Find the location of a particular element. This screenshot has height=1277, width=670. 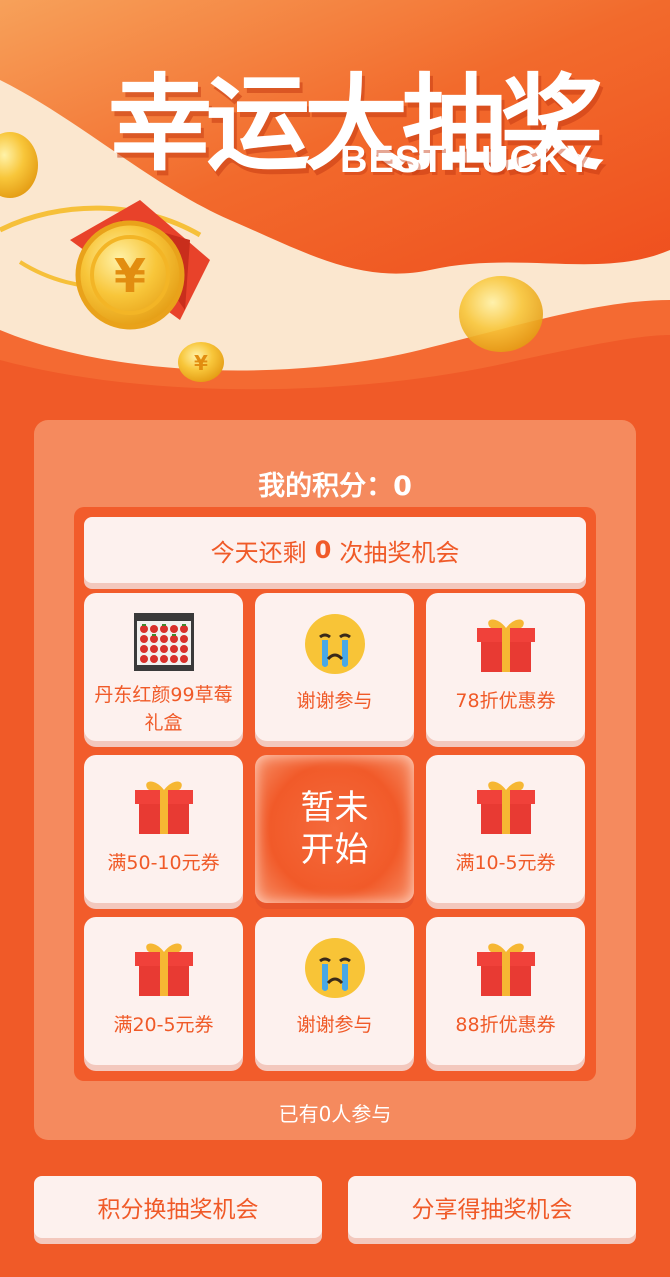

prize-cell-thanks-2: 谢谢参与 is located at coordinates (334, 991).